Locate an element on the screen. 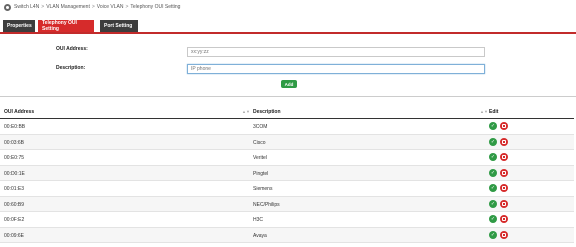 The width and height of the screenshot is (576, 247). description-cell: H3C is located at coordinates (258, 220).